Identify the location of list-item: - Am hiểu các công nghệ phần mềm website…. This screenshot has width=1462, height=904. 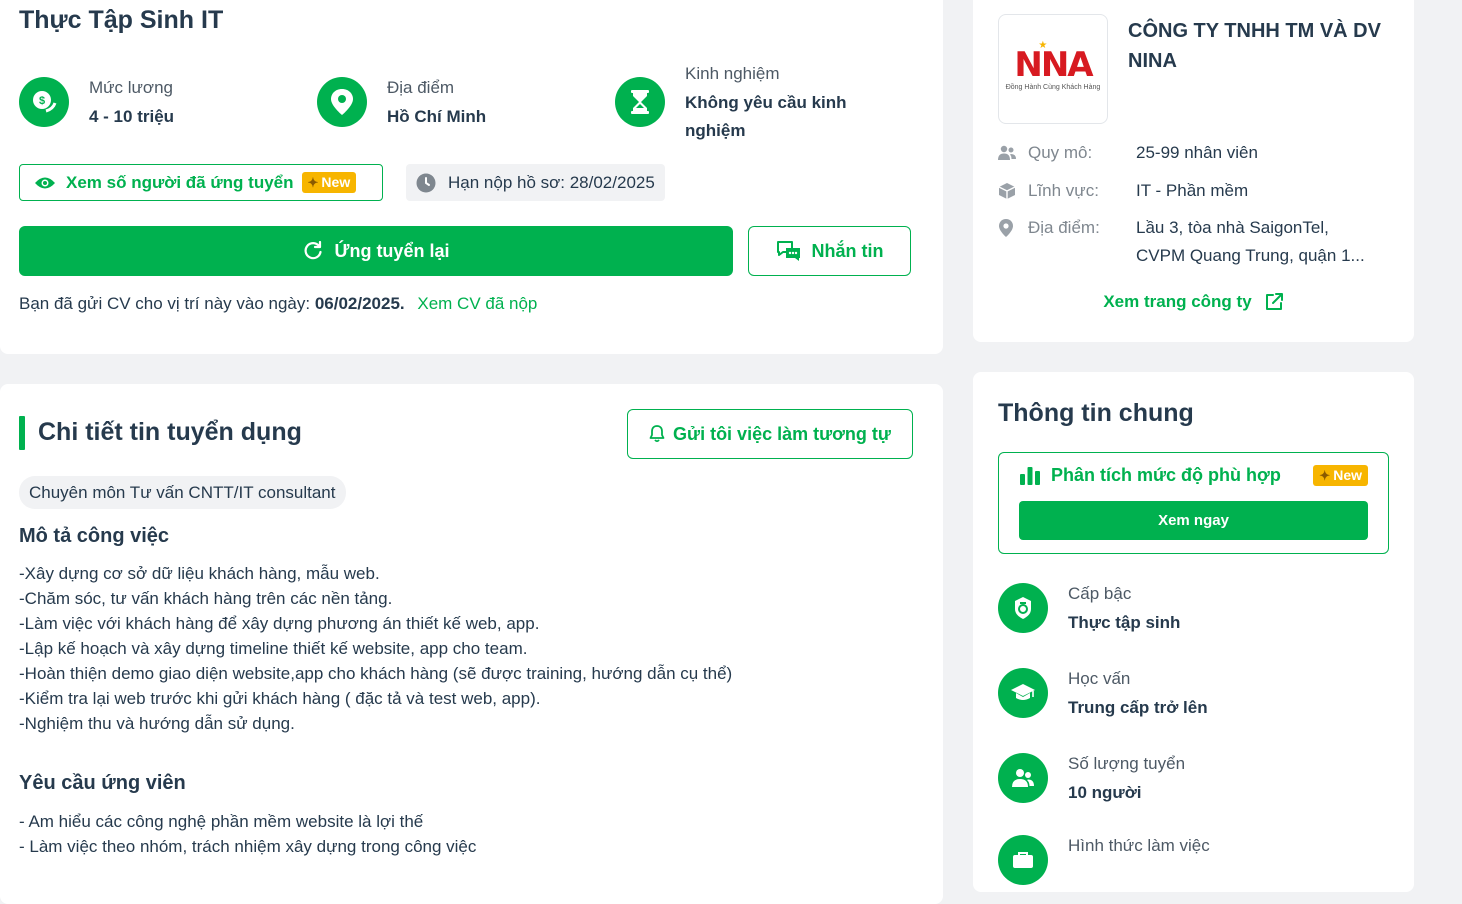
(221, 821).